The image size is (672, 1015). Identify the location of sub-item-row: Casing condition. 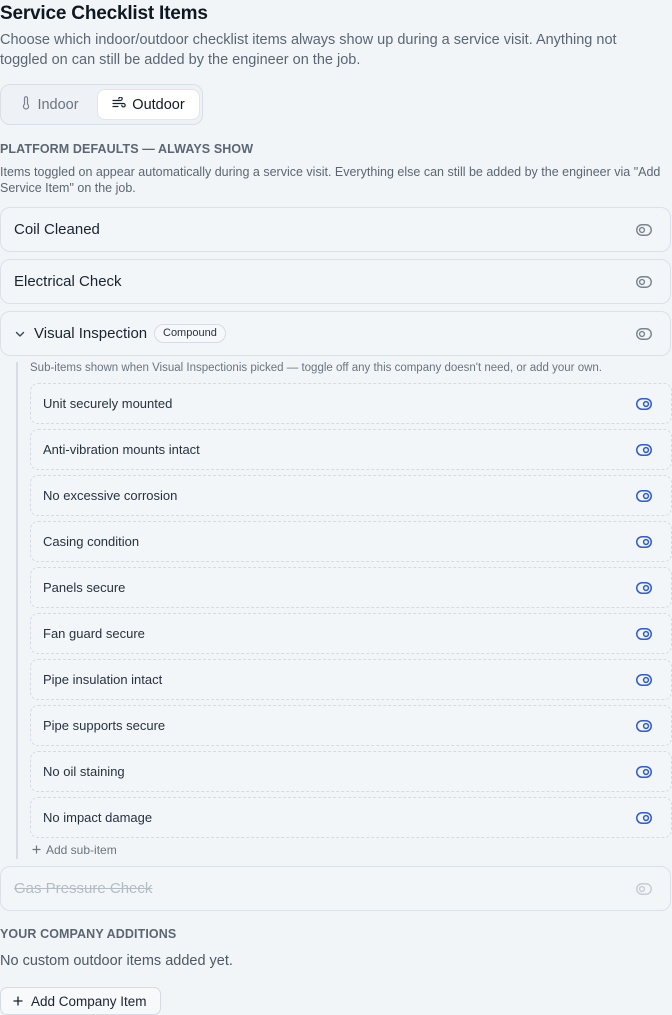
(351, 541).